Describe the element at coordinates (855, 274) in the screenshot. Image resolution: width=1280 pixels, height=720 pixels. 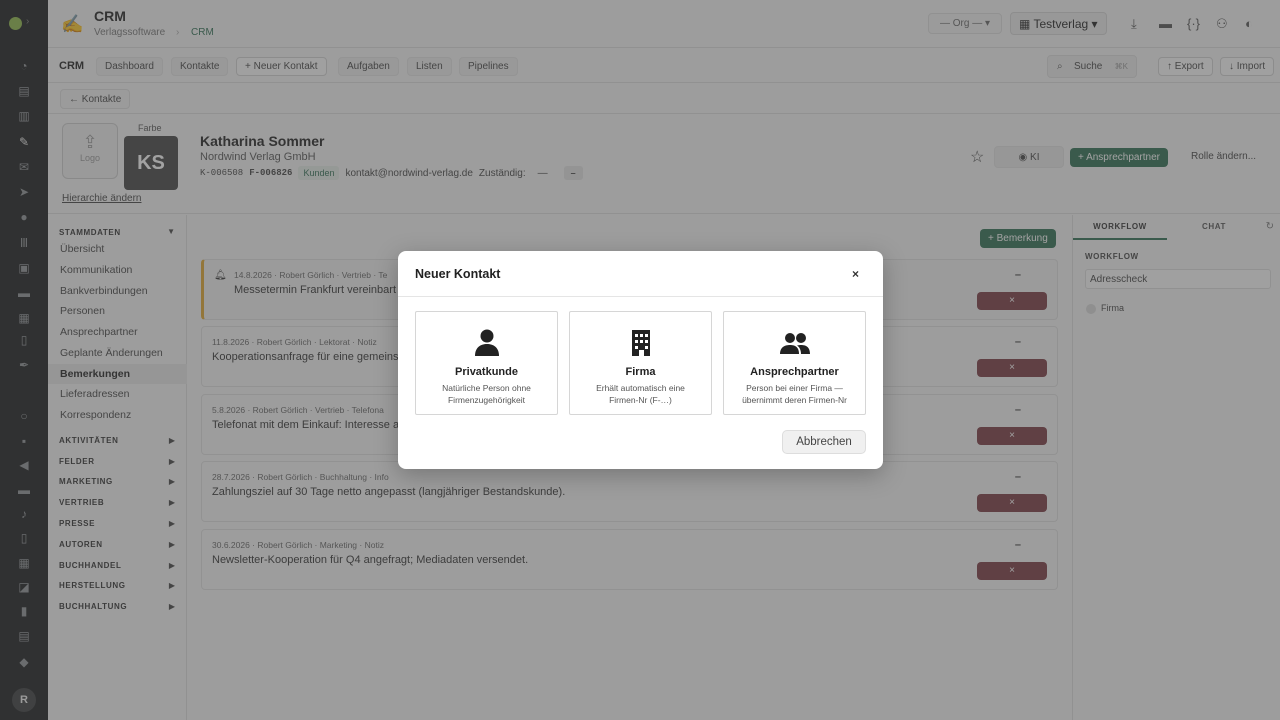
I see `close-icon: ×` at that location.